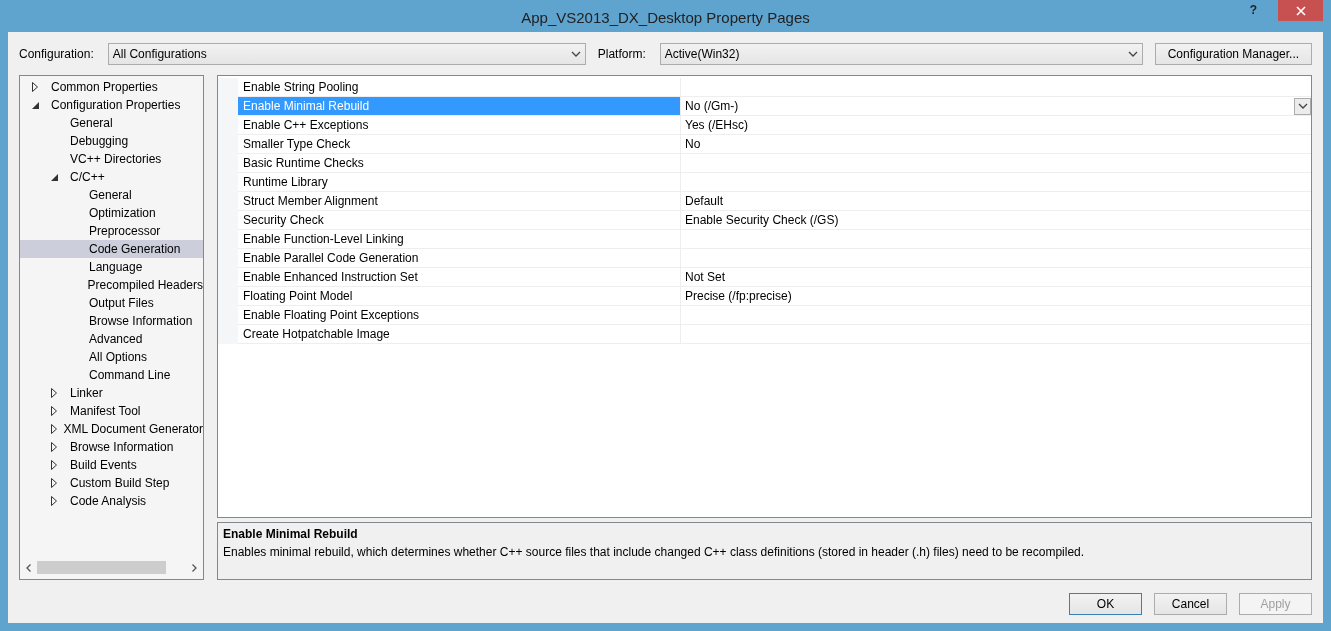  Describe the element at coordinates (101, 567) in the screenshot. I see `scrollbar-thumb` at that location.